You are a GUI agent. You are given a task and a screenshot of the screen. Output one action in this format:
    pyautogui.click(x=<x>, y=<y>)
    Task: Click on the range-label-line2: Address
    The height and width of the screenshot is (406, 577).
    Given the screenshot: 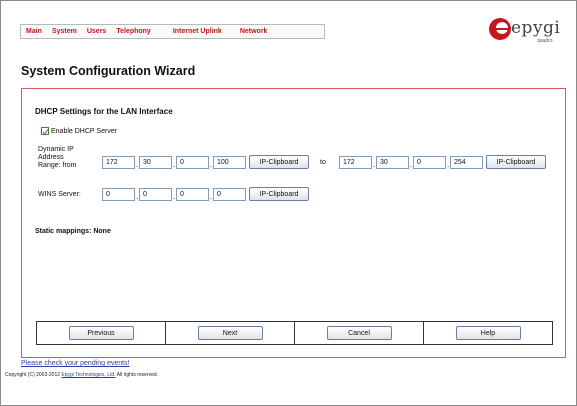 What is the action you would take?
    pyautogui.click(x=51, y=157)
    